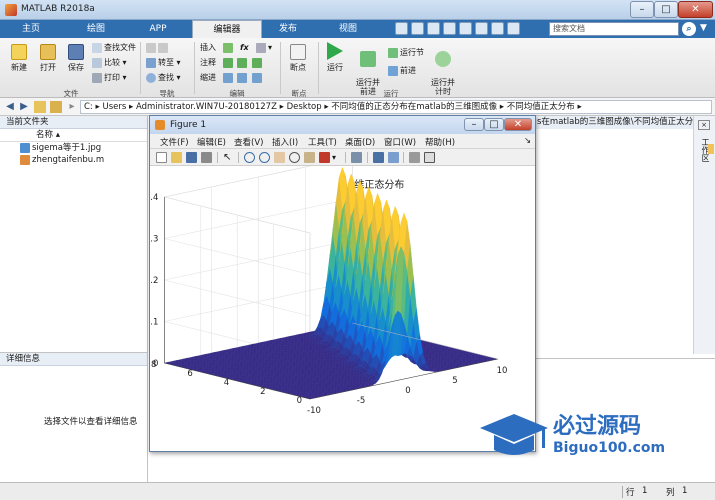 The height and width of the screenshot is (500, 715). Describe the element at coordinates (342, 125) in the screenshot. I see `figure-title-bar: Figure 1 – □ ✕` at that location.